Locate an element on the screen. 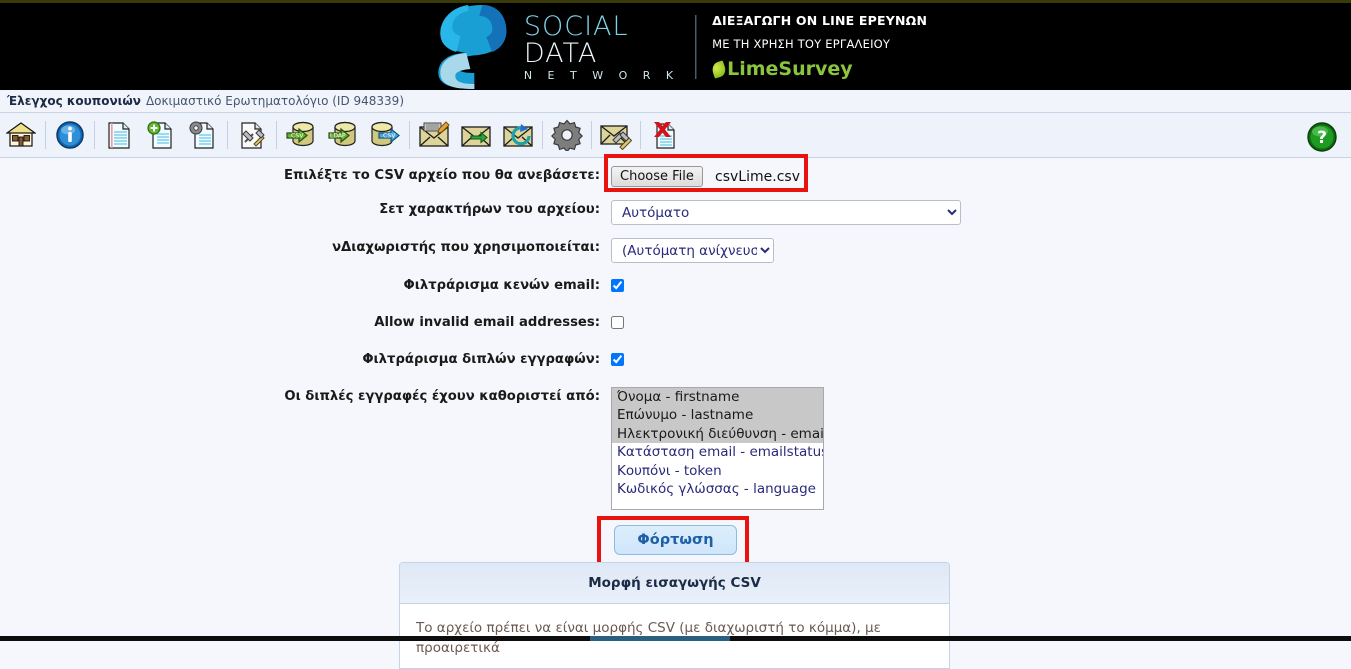 The image size is (1351, 669). dupes-by-option: Κατάσταση email - emailstatus is located at coordinates (717, 452).